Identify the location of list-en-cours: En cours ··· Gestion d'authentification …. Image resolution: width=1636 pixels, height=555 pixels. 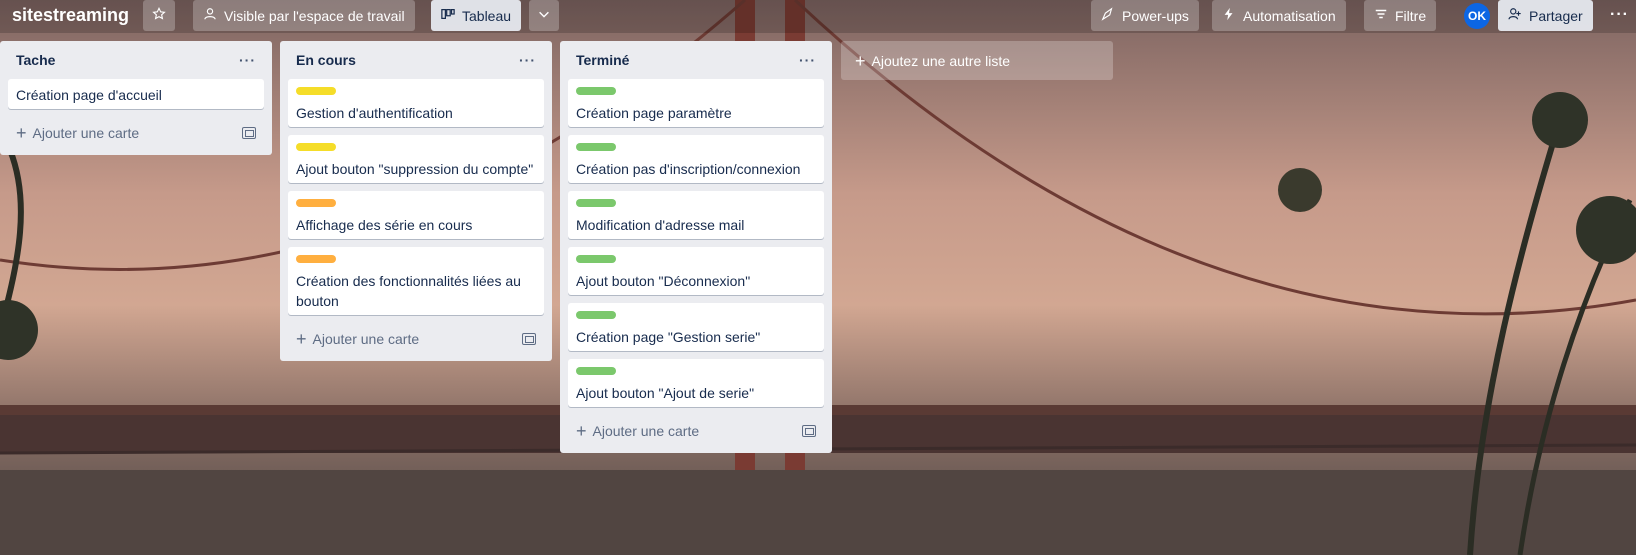
(416, 201).